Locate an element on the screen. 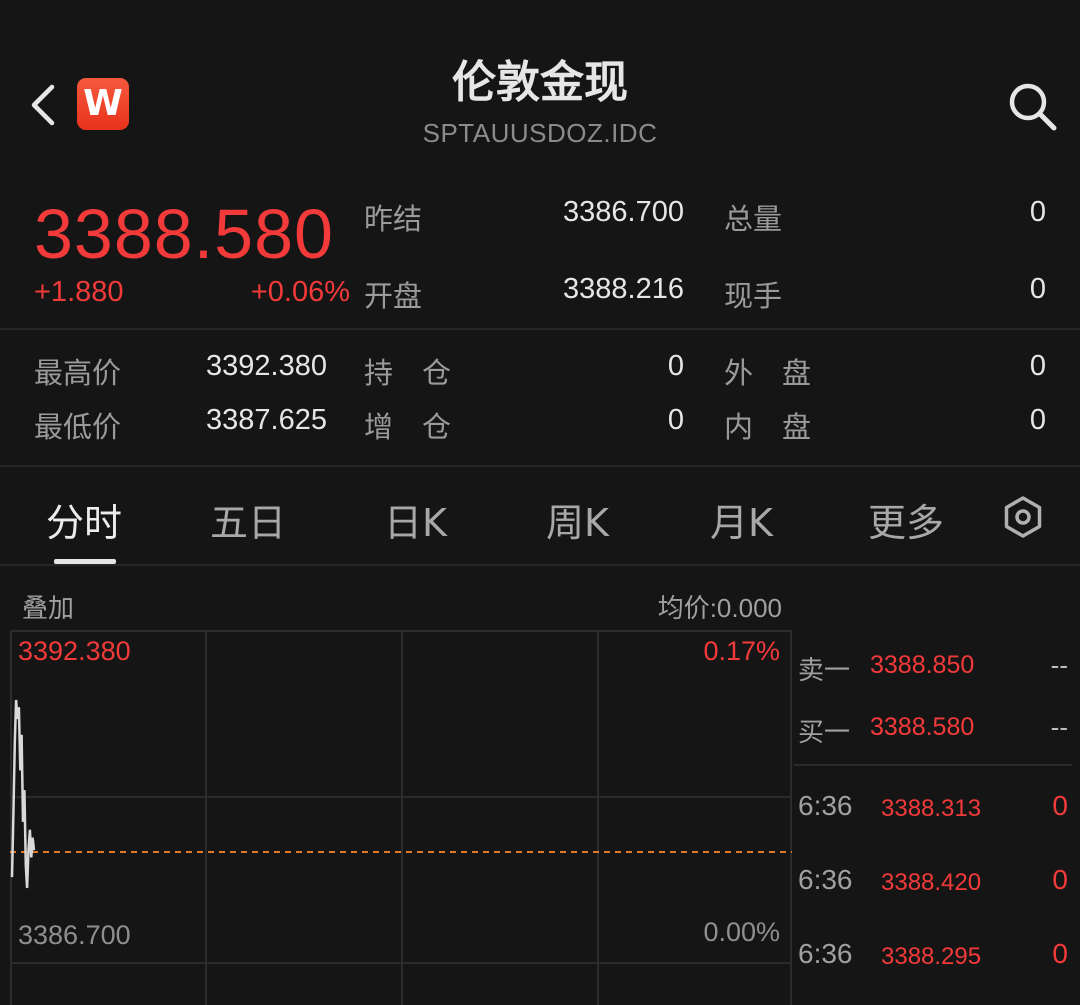  orderbook-divider is located at coordinates (933, 765).